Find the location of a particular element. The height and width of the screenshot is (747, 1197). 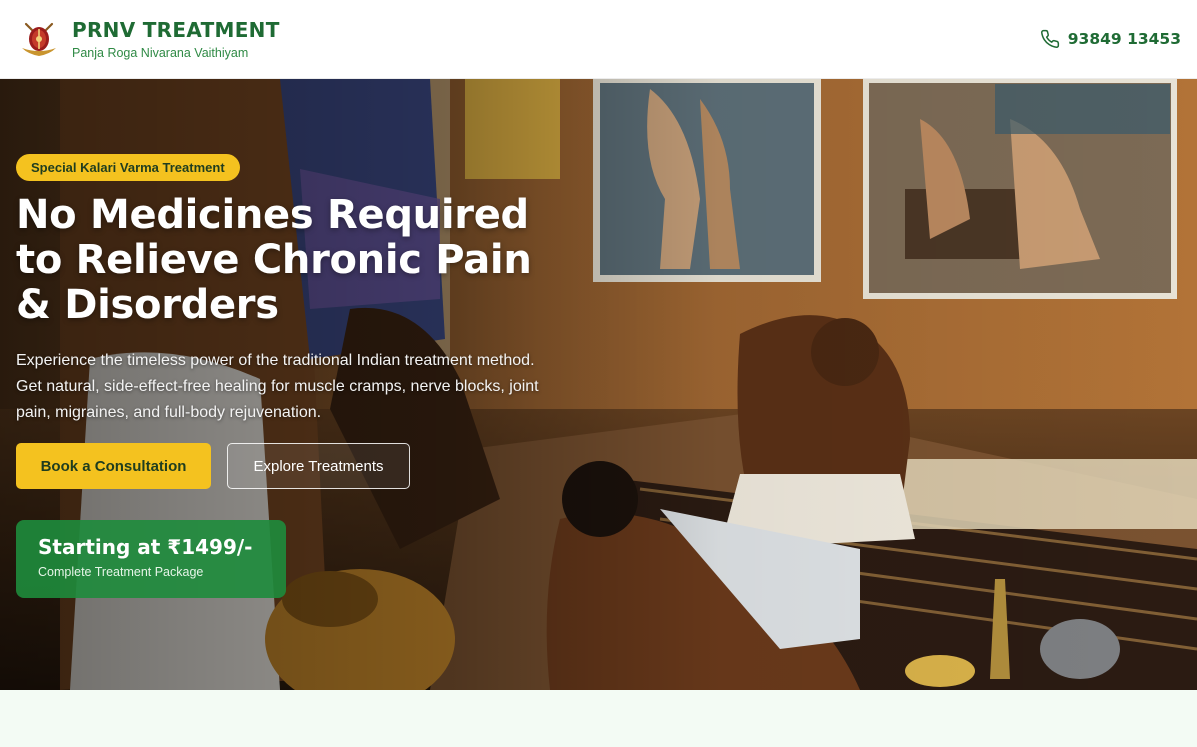

book-consultation-button: Book a Consultation is located at coordinates (113, 466).